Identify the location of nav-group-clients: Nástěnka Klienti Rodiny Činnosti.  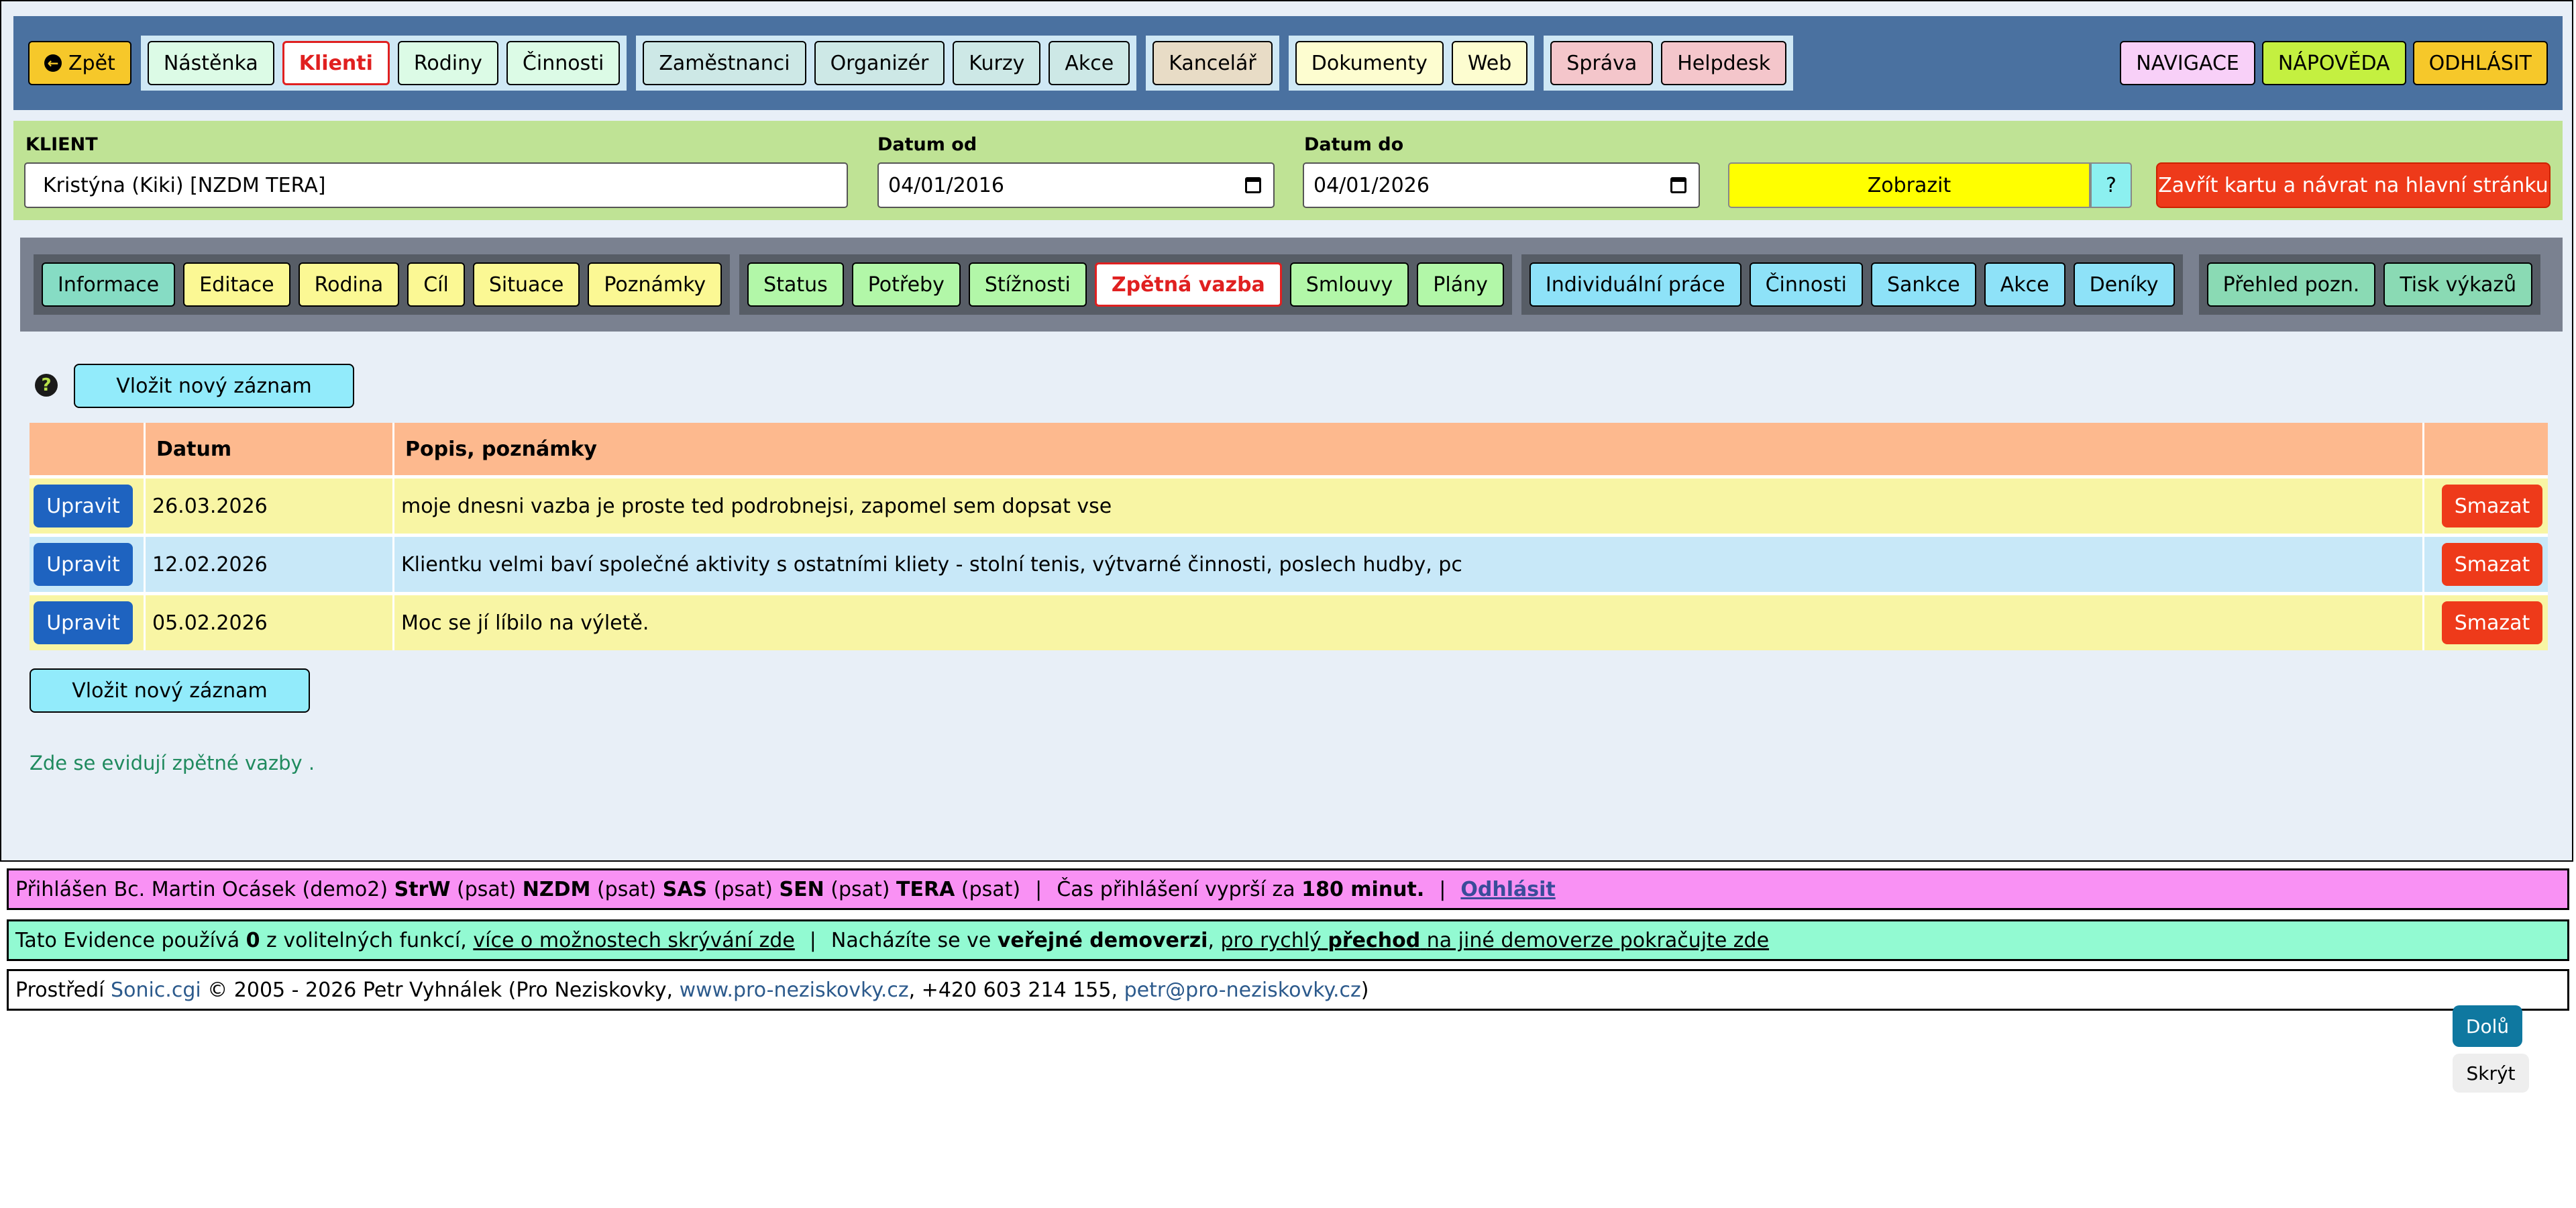
(383, 64).